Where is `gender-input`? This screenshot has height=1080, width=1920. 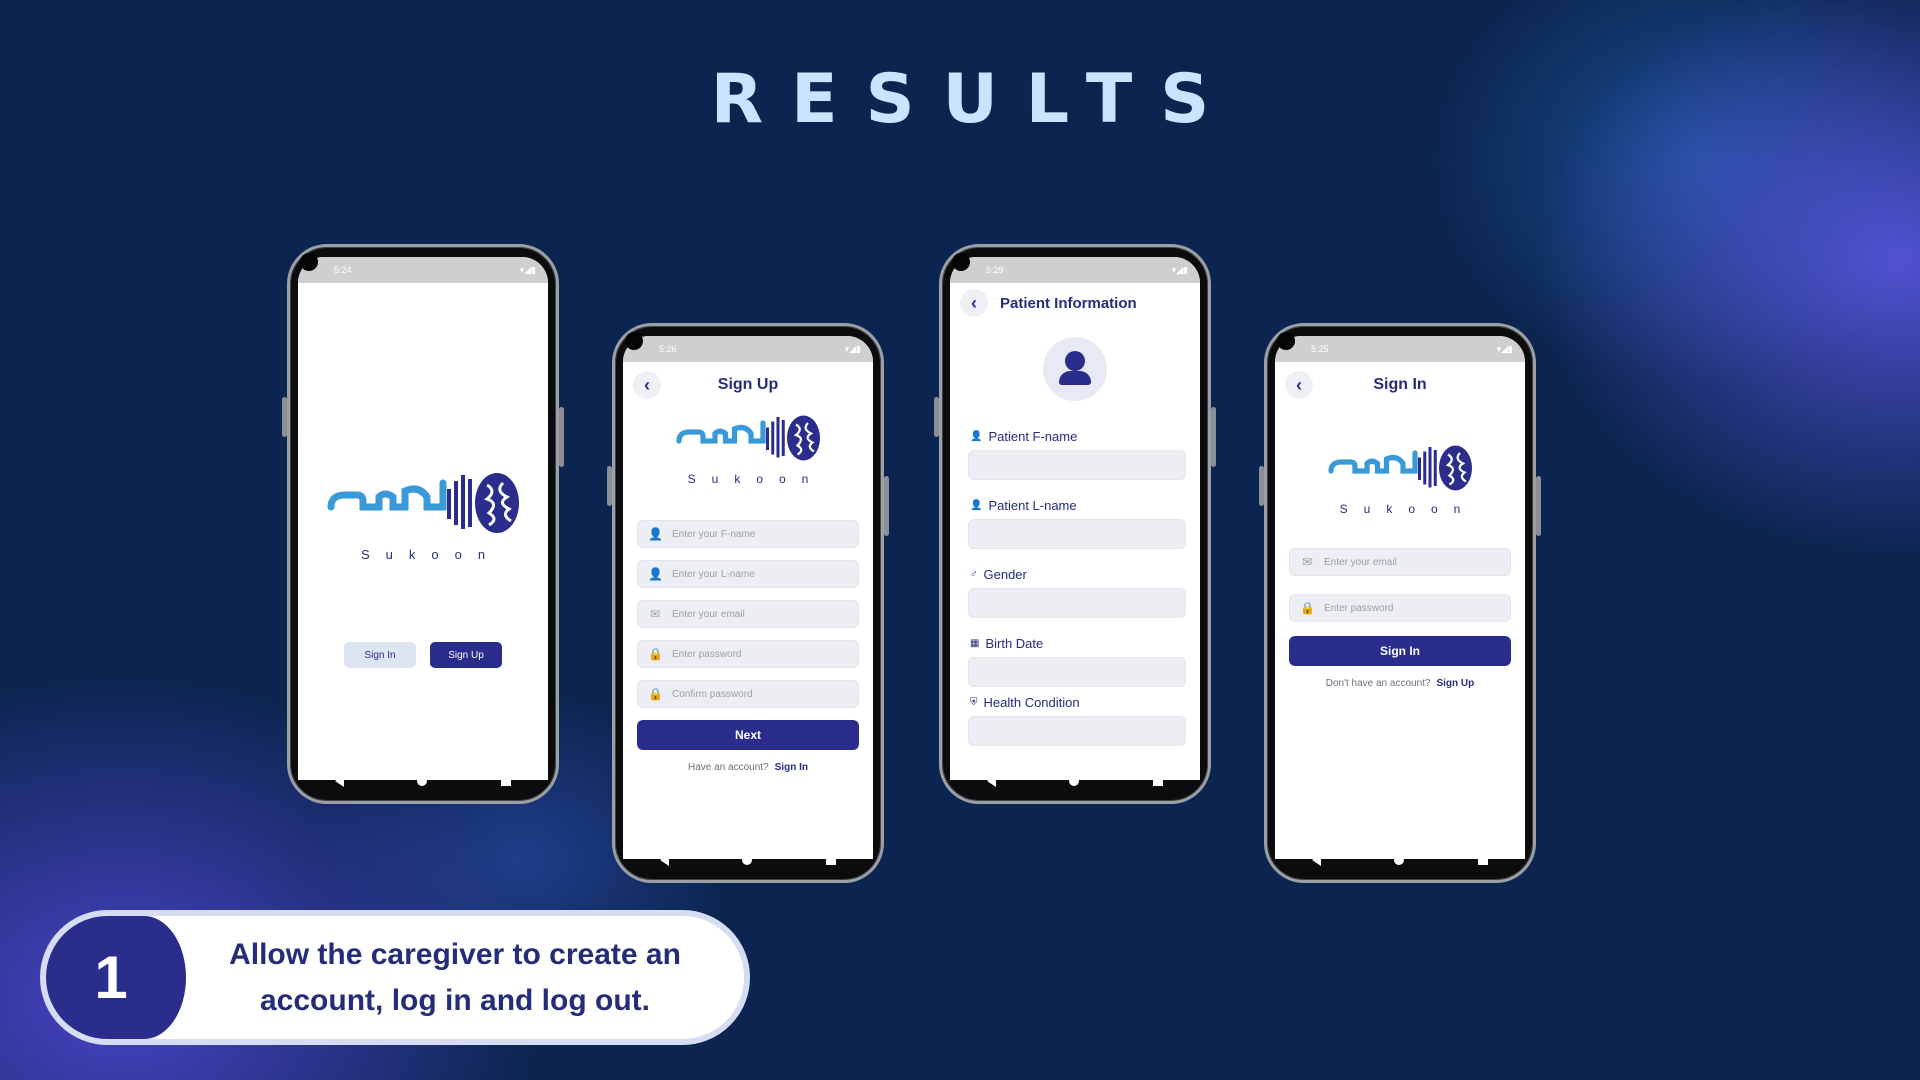 gender-input is located at coordinates (1077, 603).